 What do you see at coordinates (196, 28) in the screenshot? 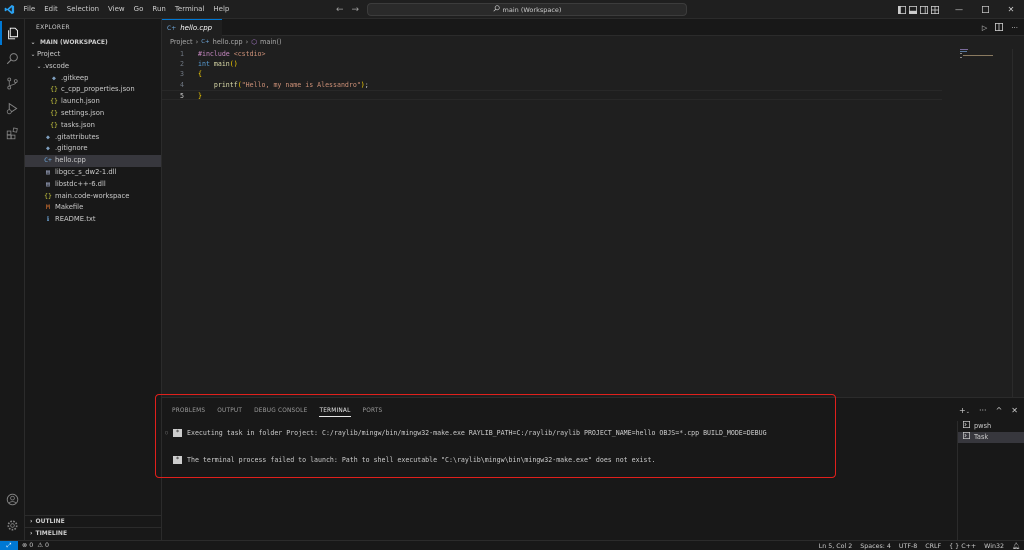
I see `tab-label: hello.cpp` at bounding box center [196, 28].